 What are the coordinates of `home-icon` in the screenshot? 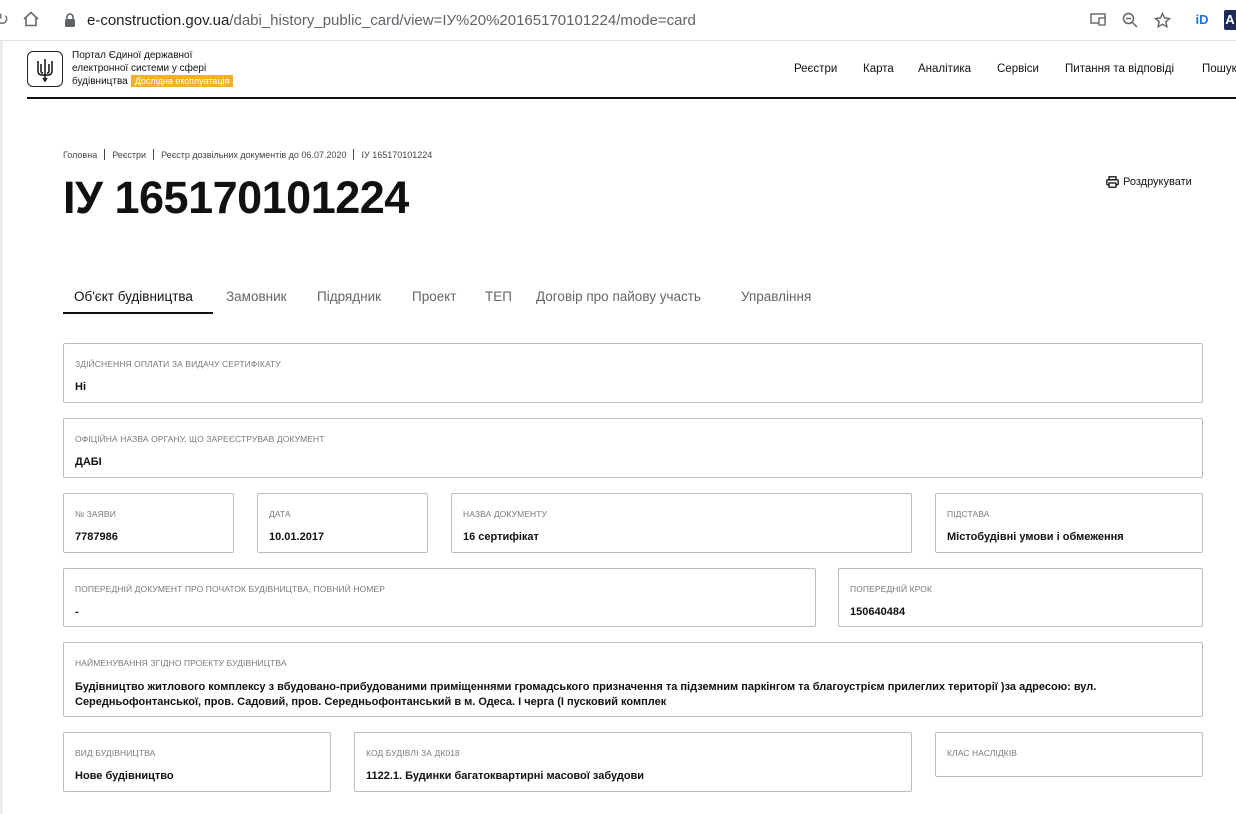 It's located at (31, 20).